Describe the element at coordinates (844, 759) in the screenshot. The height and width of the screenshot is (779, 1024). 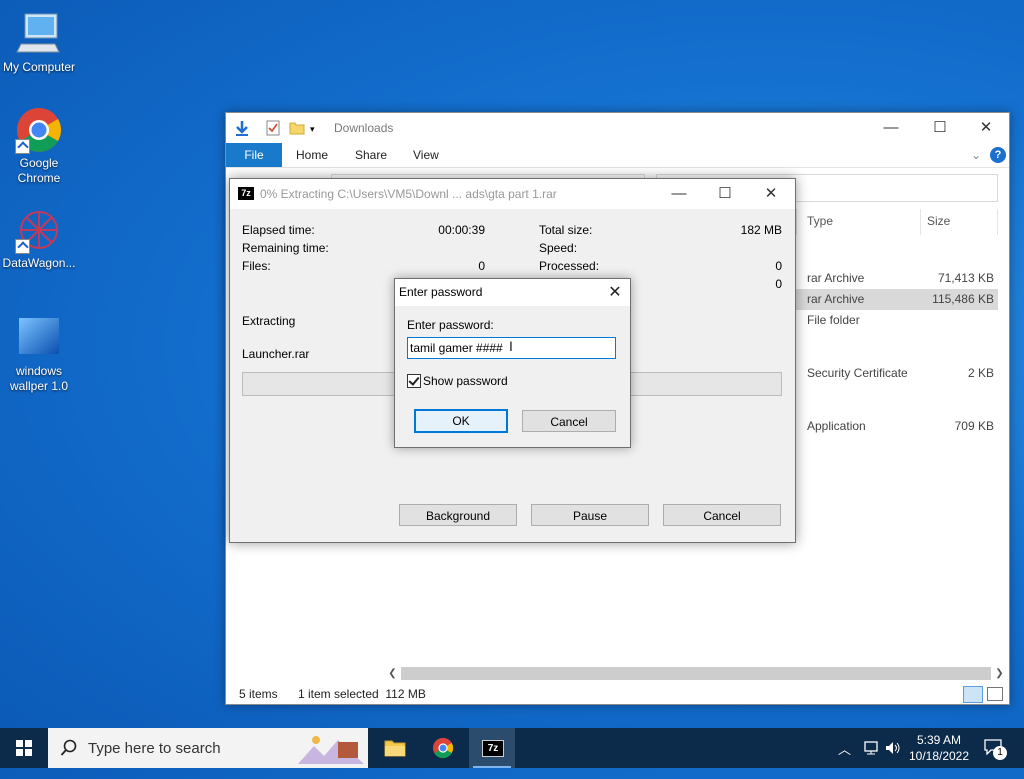
I see `show-hidden-icons-icon: ︿` at that location.